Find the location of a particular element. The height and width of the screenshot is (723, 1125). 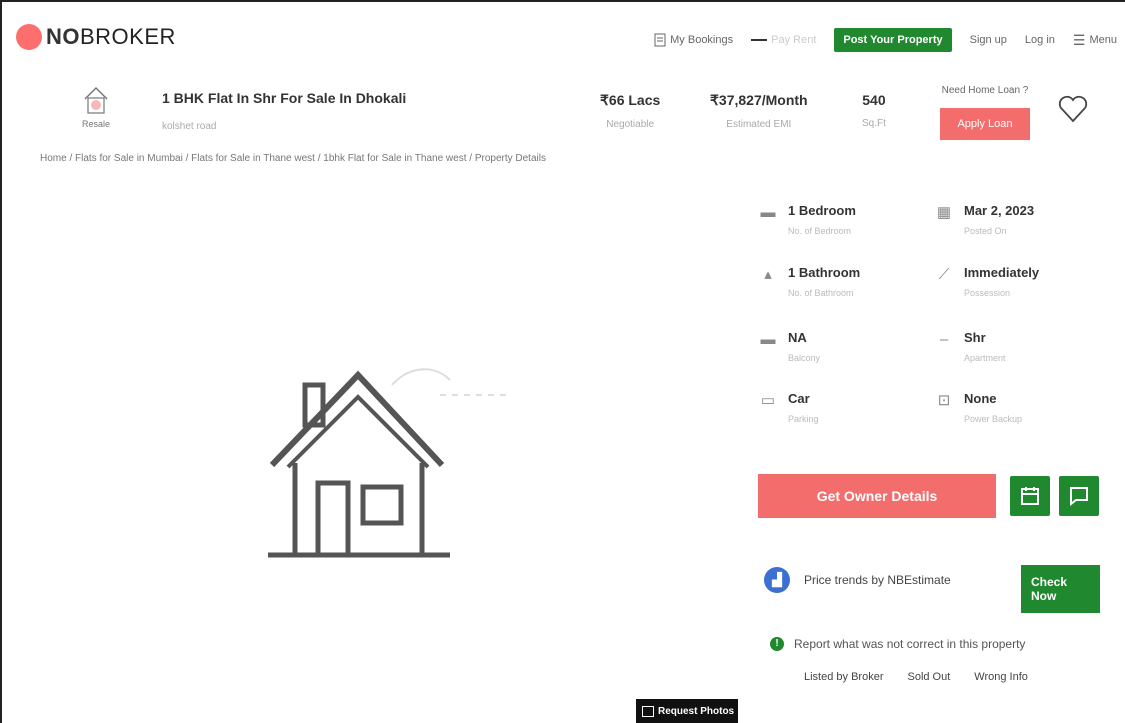

emi-block: ₹37,827/Month Estimated EMI is located at coordinates (759, 111).